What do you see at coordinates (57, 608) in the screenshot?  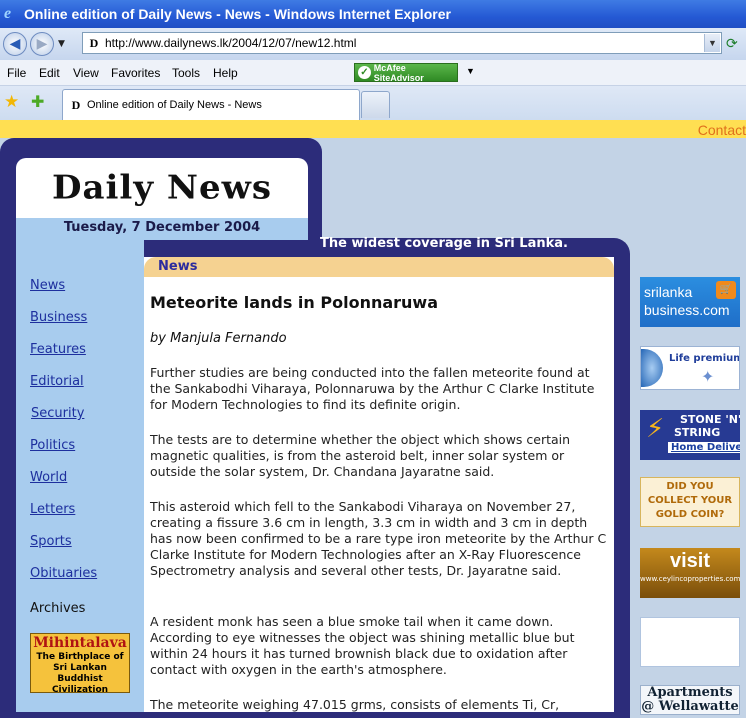 I see `nav-archives: Archives` at bounding box center [57, 608].